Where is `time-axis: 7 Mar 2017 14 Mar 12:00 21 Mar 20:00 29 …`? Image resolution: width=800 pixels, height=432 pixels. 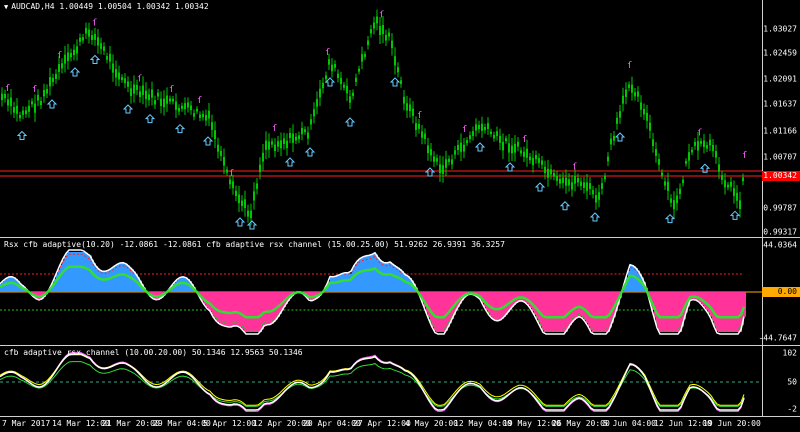 time-axis: 7 Mar 2017 14 Mar 12:00 21 Mar 20:00 29 … is located at coordinates (400, 424).